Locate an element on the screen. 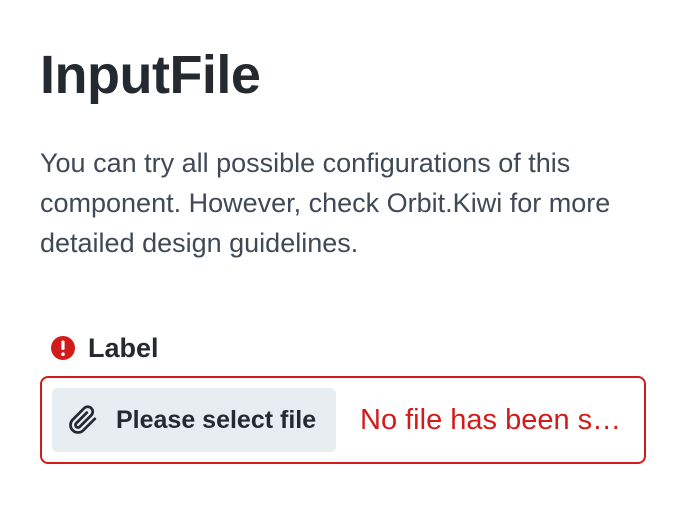  file-status-text: No file has been selected yet is located at coordinates (498, 420).